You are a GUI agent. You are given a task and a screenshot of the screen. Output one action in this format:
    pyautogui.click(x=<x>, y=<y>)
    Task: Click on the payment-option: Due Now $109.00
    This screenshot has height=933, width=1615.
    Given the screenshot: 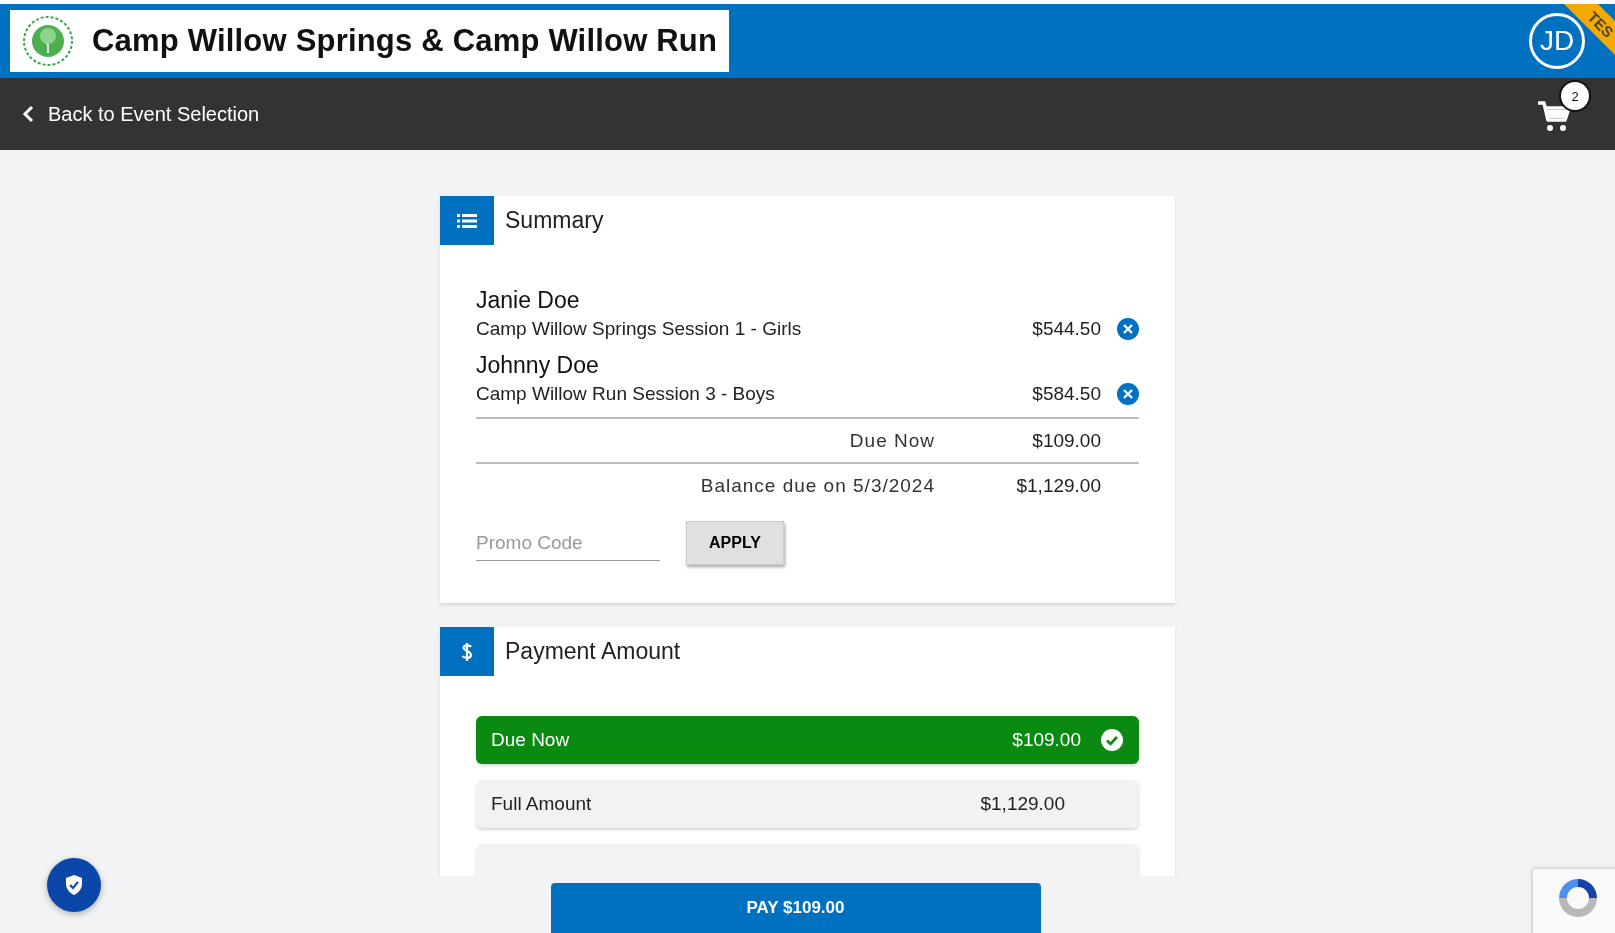 What is the action you would take?
    pyautogui.click(x=807, y=740)
    